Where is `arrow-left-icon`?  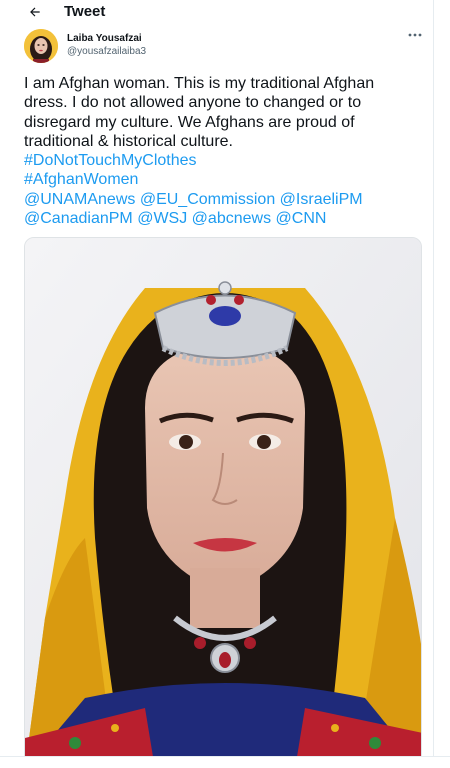 arrow-left-icon is located at coordinates (35, 12).